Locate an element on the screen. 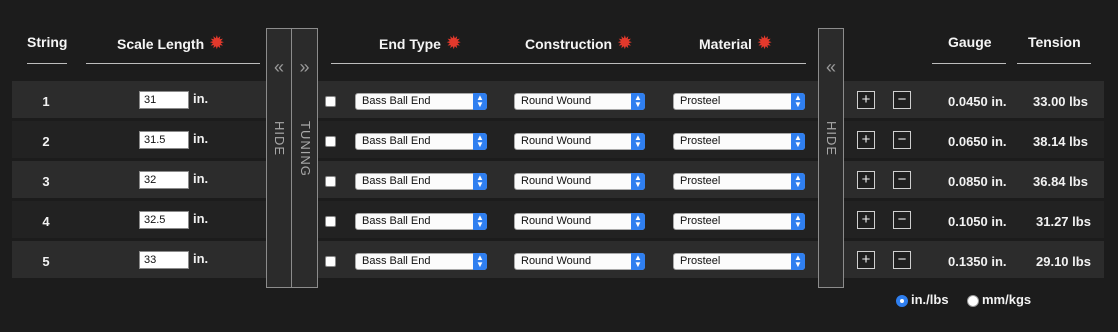  header-end-type-label: End Type is located at coordinates (410, 44).